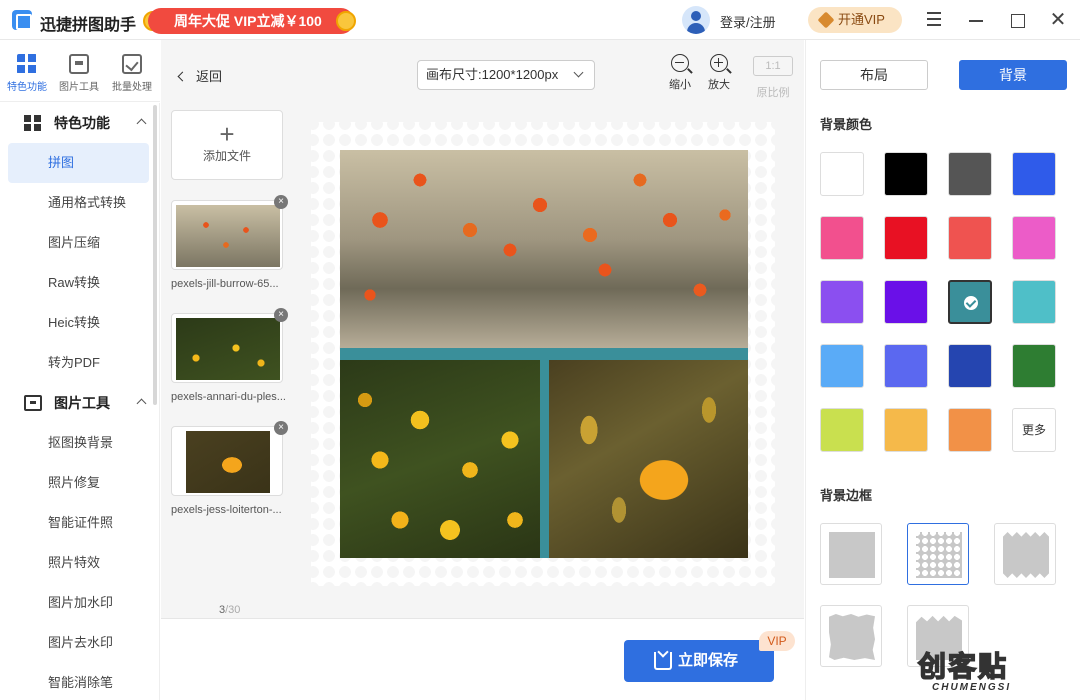 The width and height of the screenshot is (1080, 700). What do you see at coordinates (132, 87) in the screenshot?
I see `rail-batch-label: 批量处理` at bounding box center [132, 87].